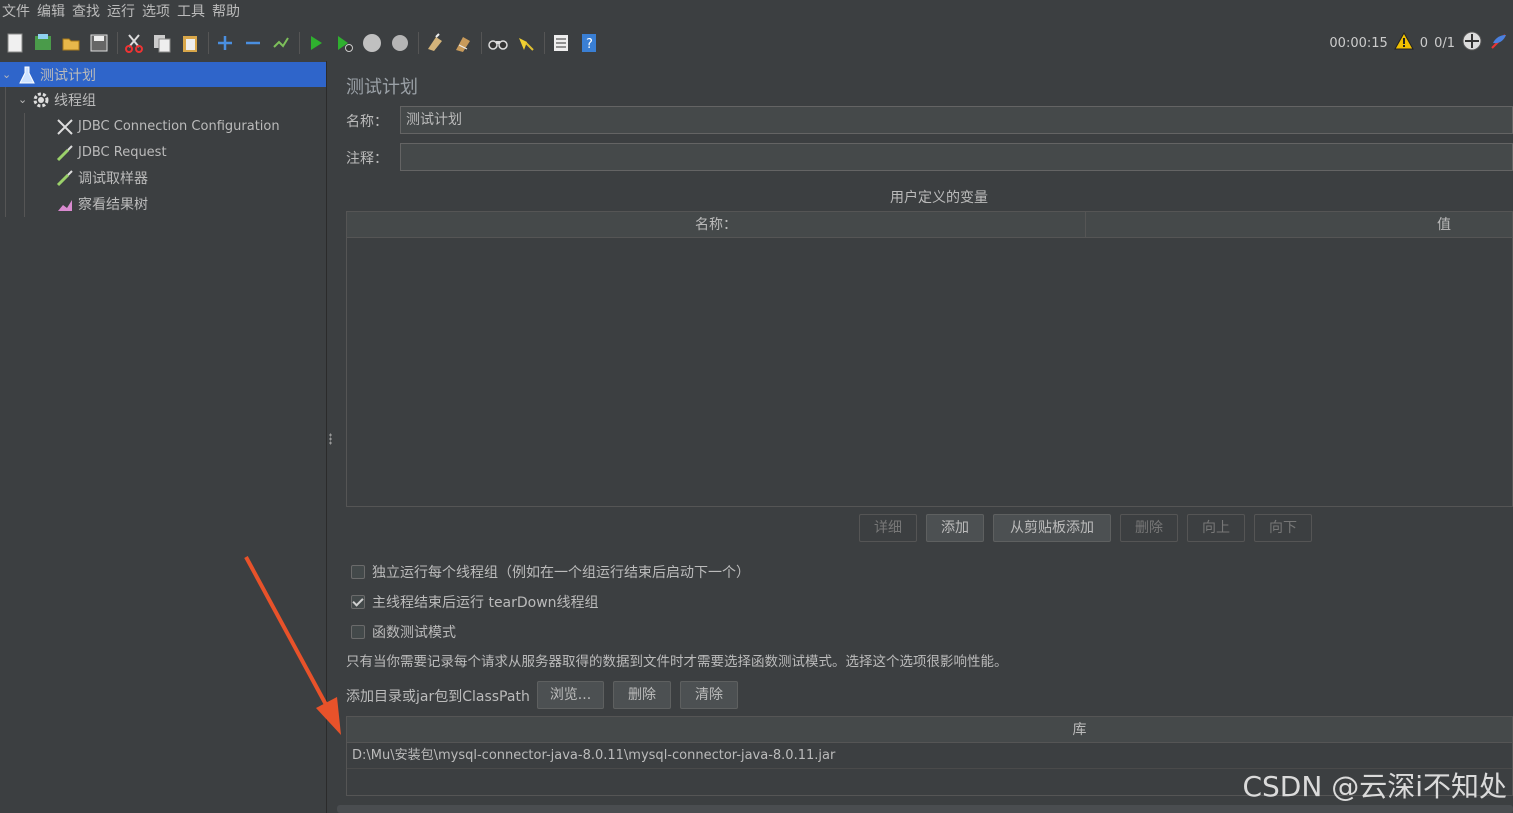  I want to click on toggle-icon, so click(281, 43).